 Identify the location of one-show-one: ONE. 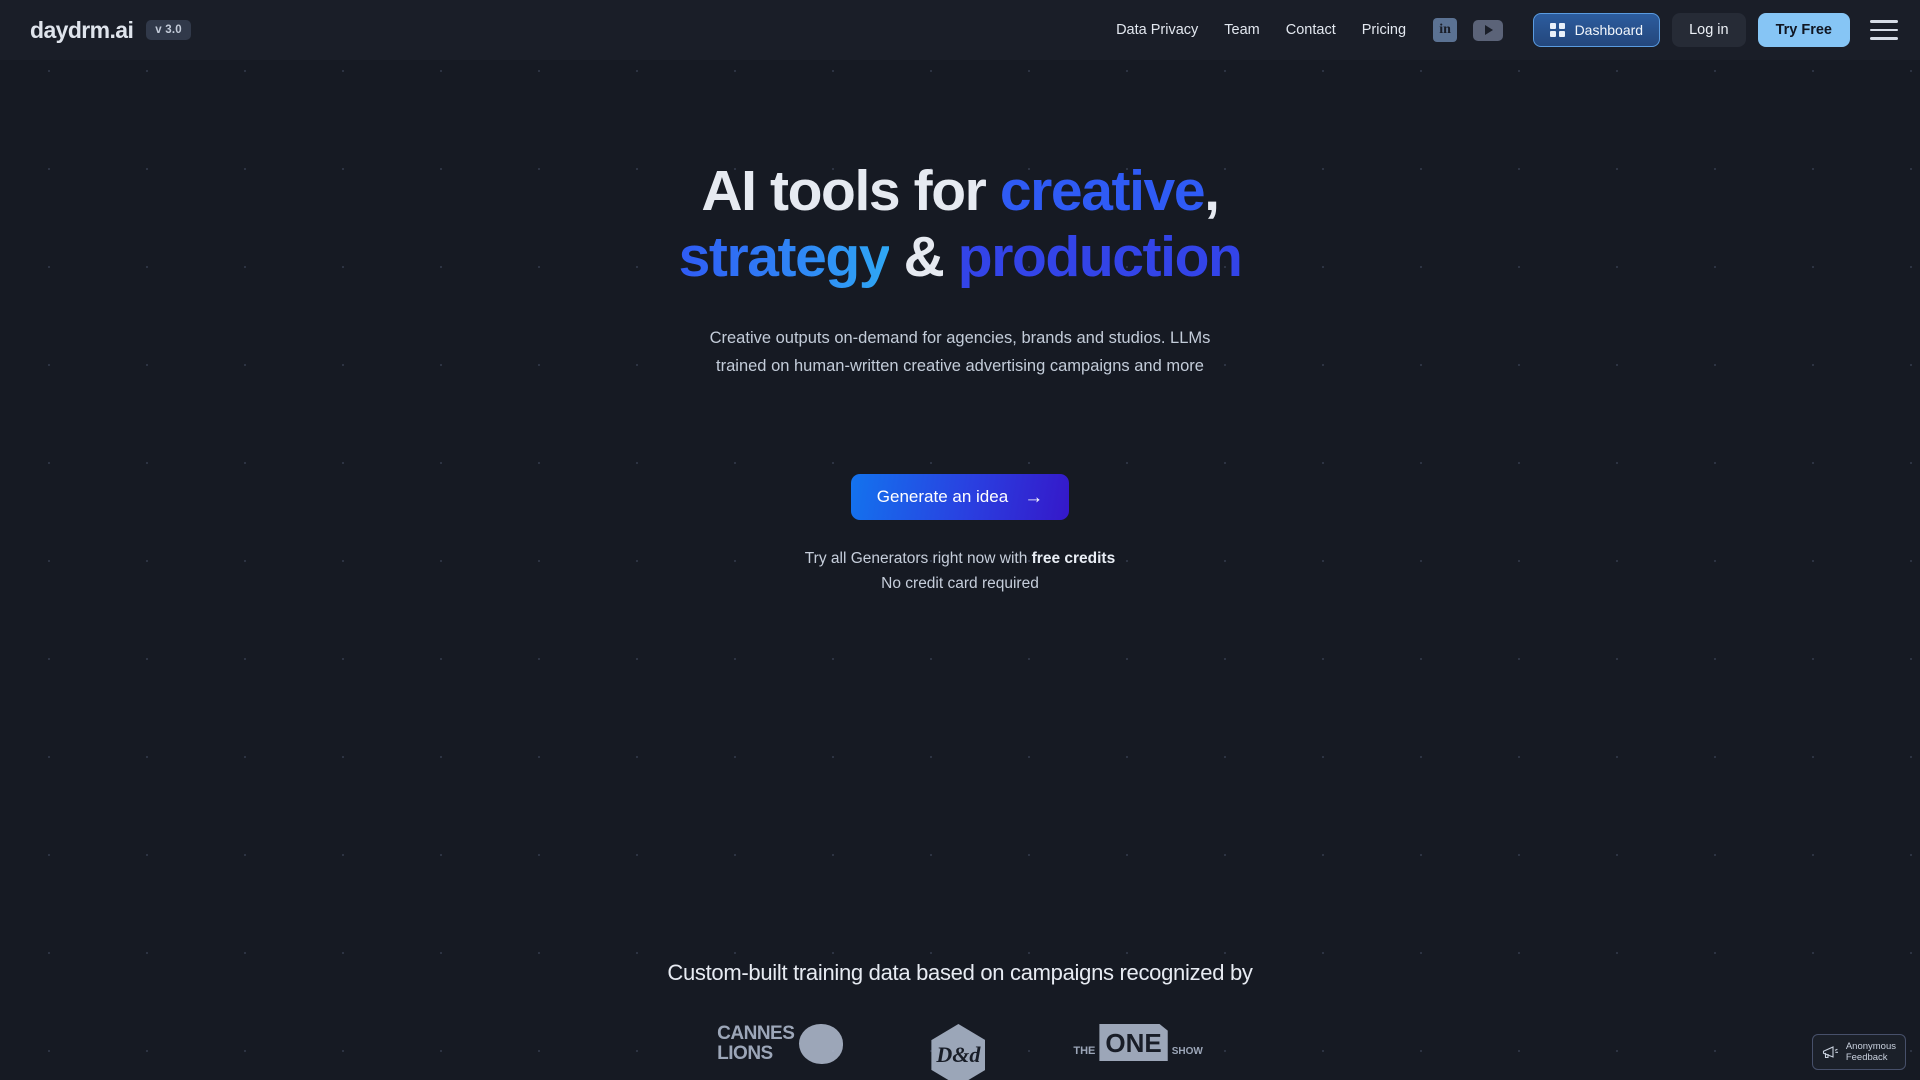
(1133, 1042).